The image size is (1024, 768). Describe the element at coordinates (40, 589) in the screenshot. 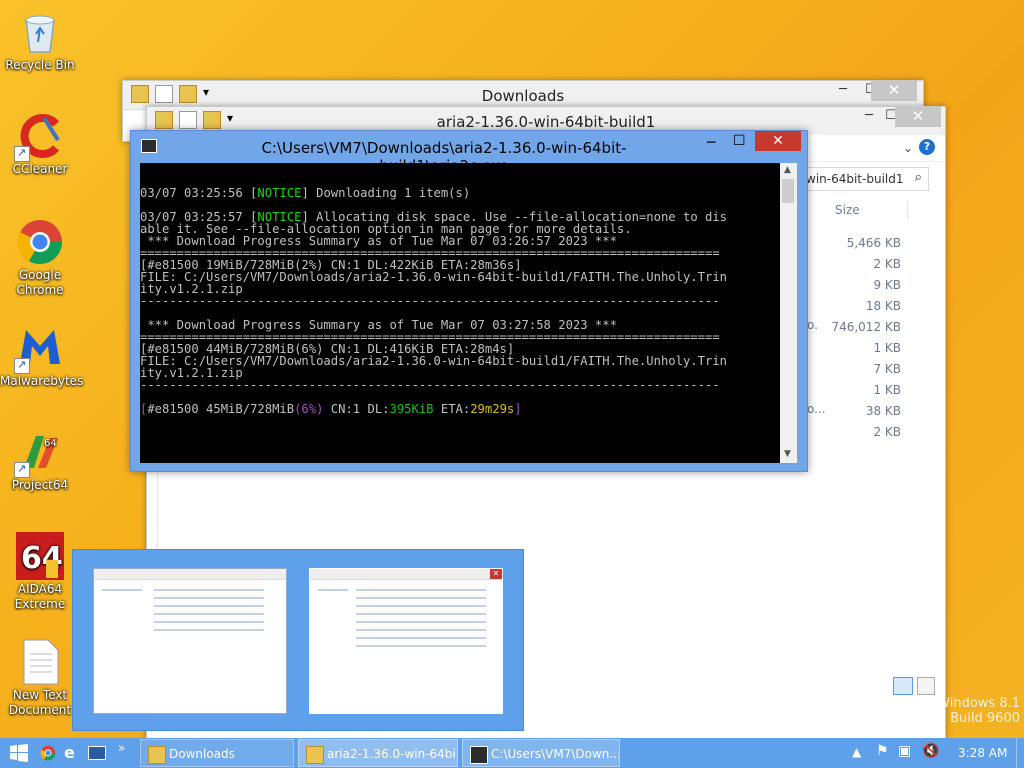

I see `desktop-icon-label: AIDA64` at that location.